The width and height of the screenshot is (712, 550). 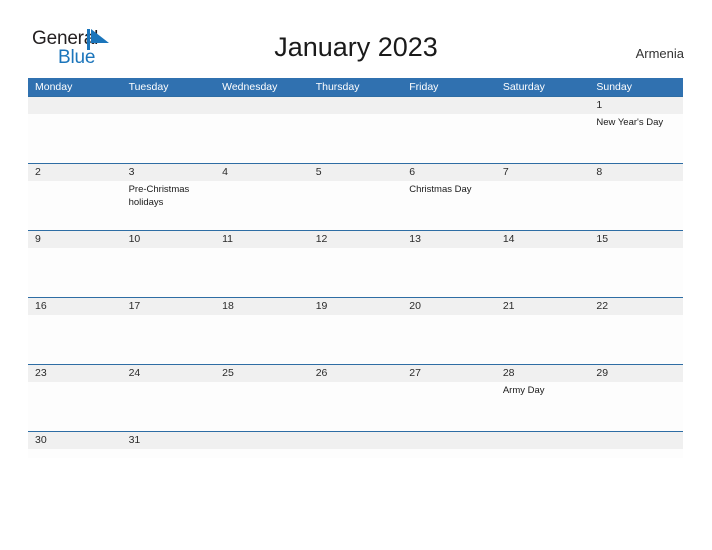 What do you see at coordinates (169, 264) in the screenshot?
I see `day-cell-10: 10` at bounding box center [169, 264].